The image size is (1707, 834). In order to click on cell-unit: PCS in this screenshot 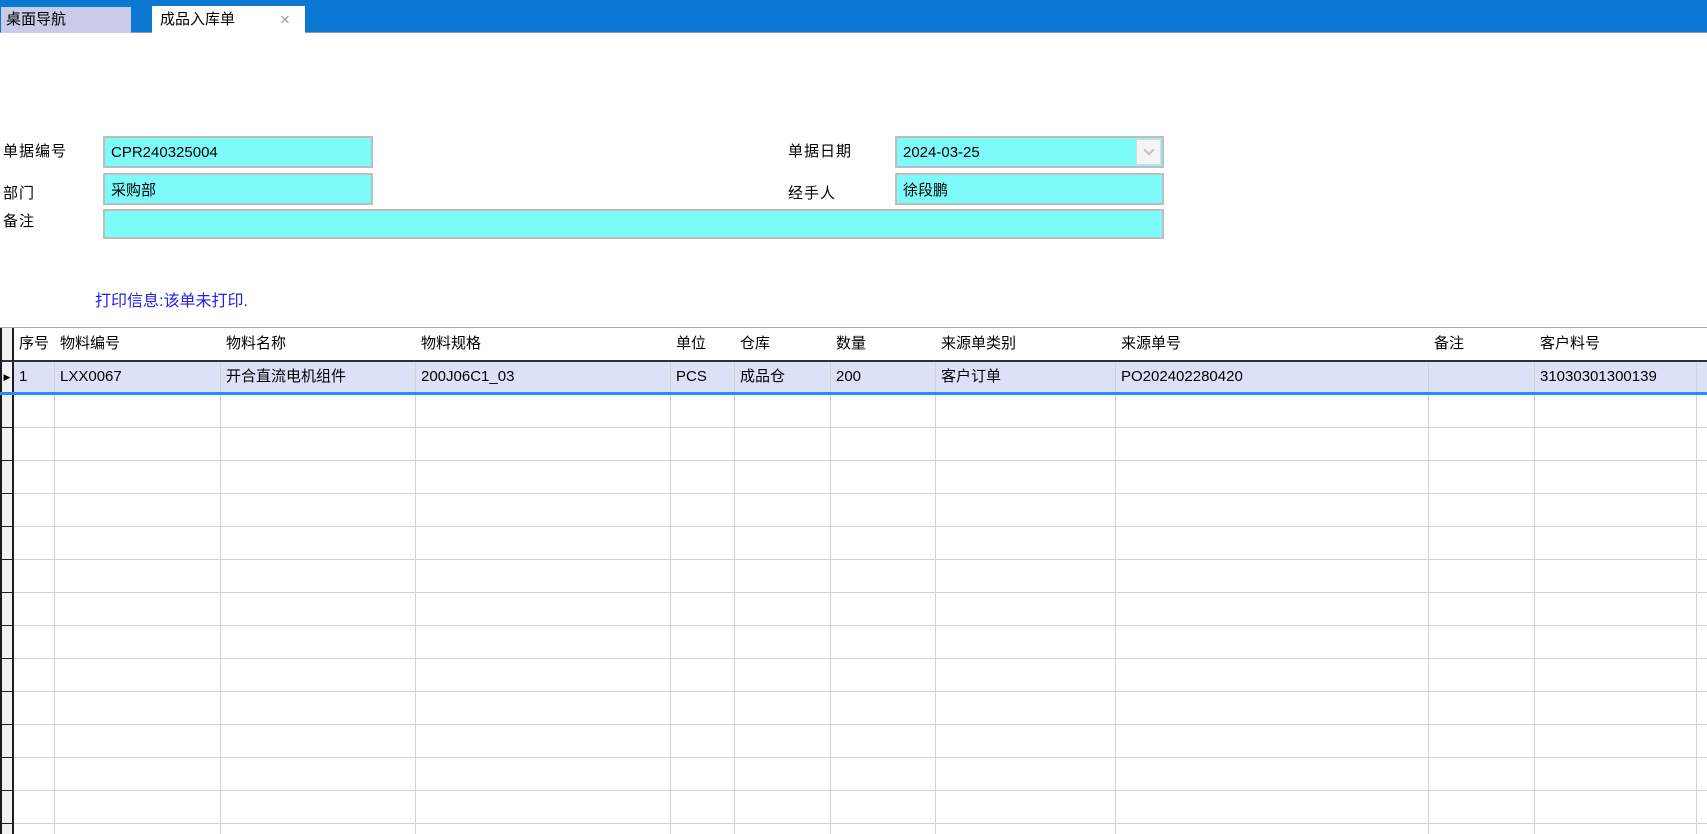, I will do `click(703, 377)`.